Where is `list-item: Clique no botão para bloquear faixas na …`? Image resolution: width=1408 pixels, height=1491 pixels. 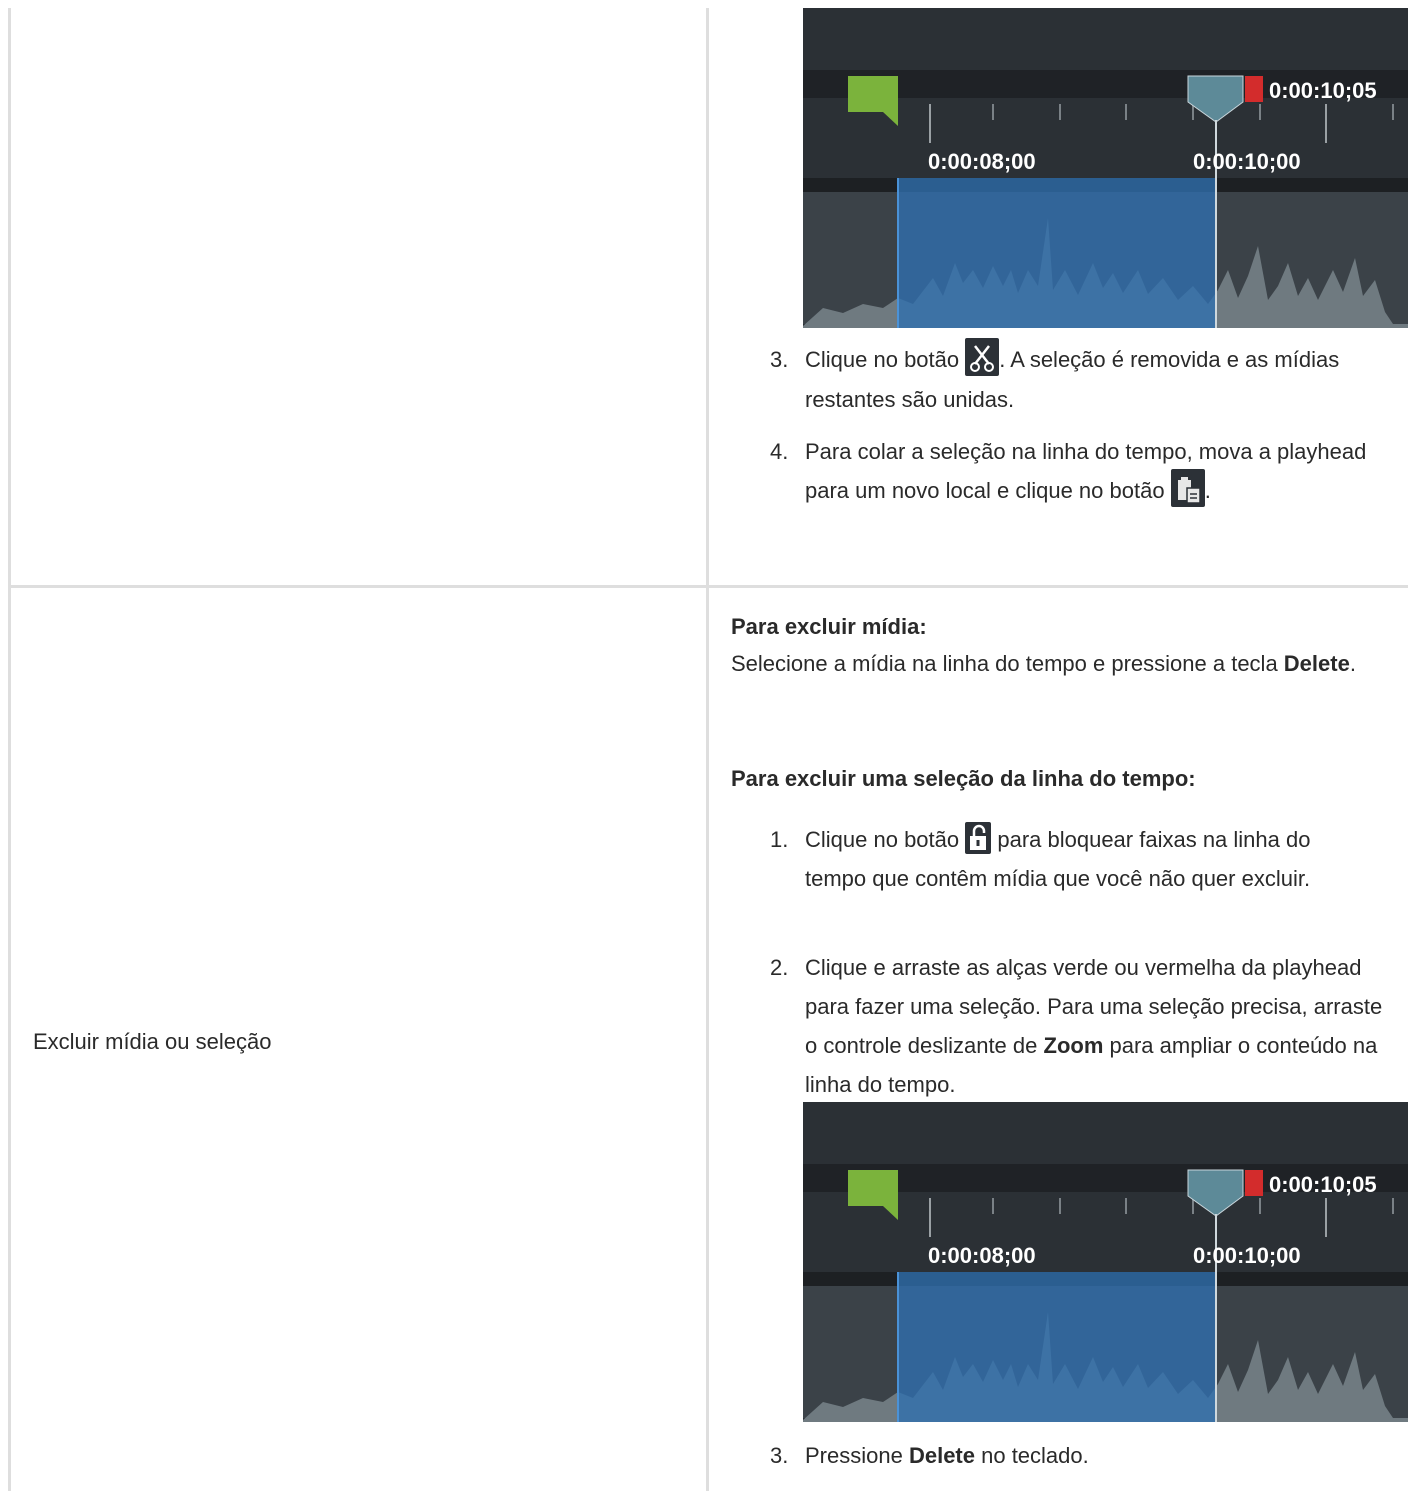
list-item: Clique no botão para bloquear faixas na … is located at coordinates (1090, 859).